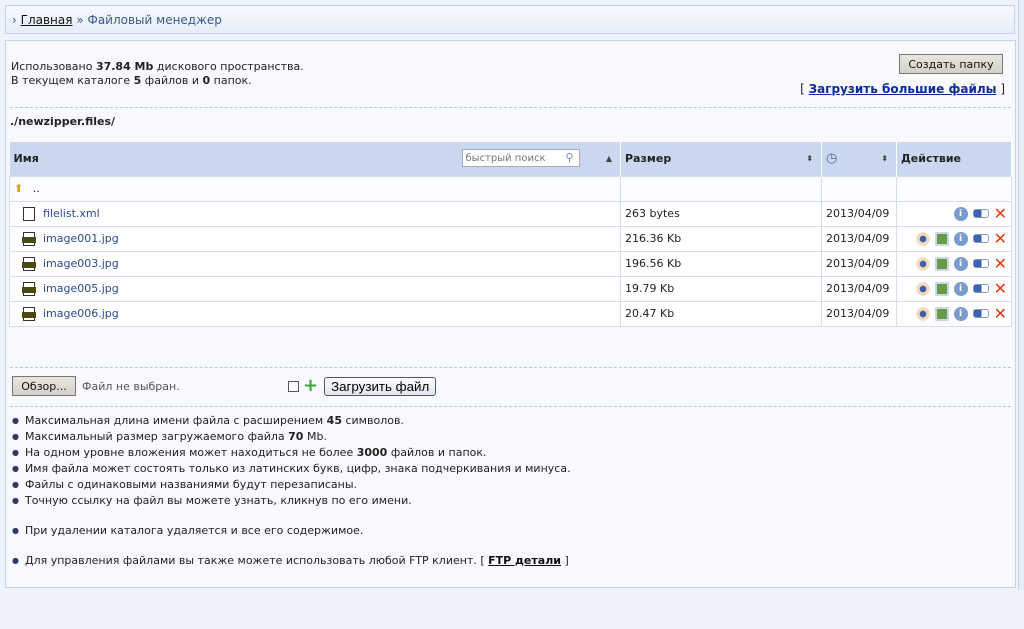  I want to click on note-value: 3000, so click(372, 452).